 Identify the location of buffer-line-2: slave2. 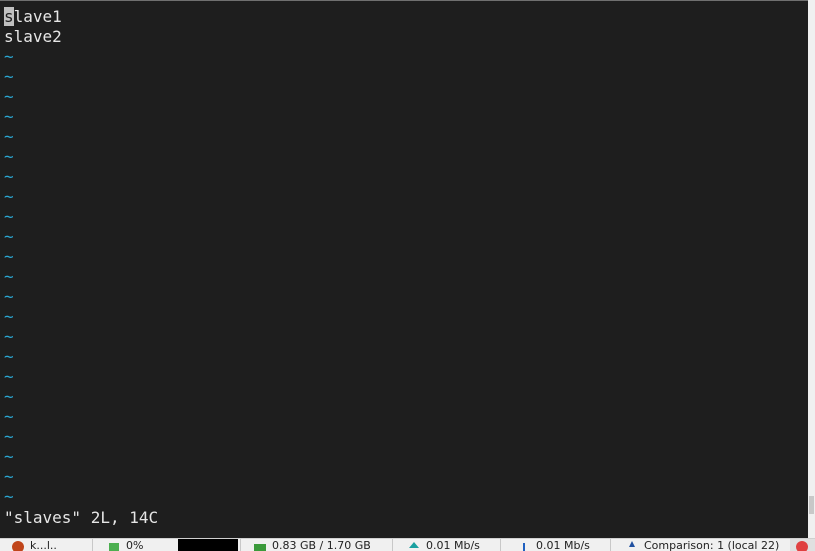
(33, 37).